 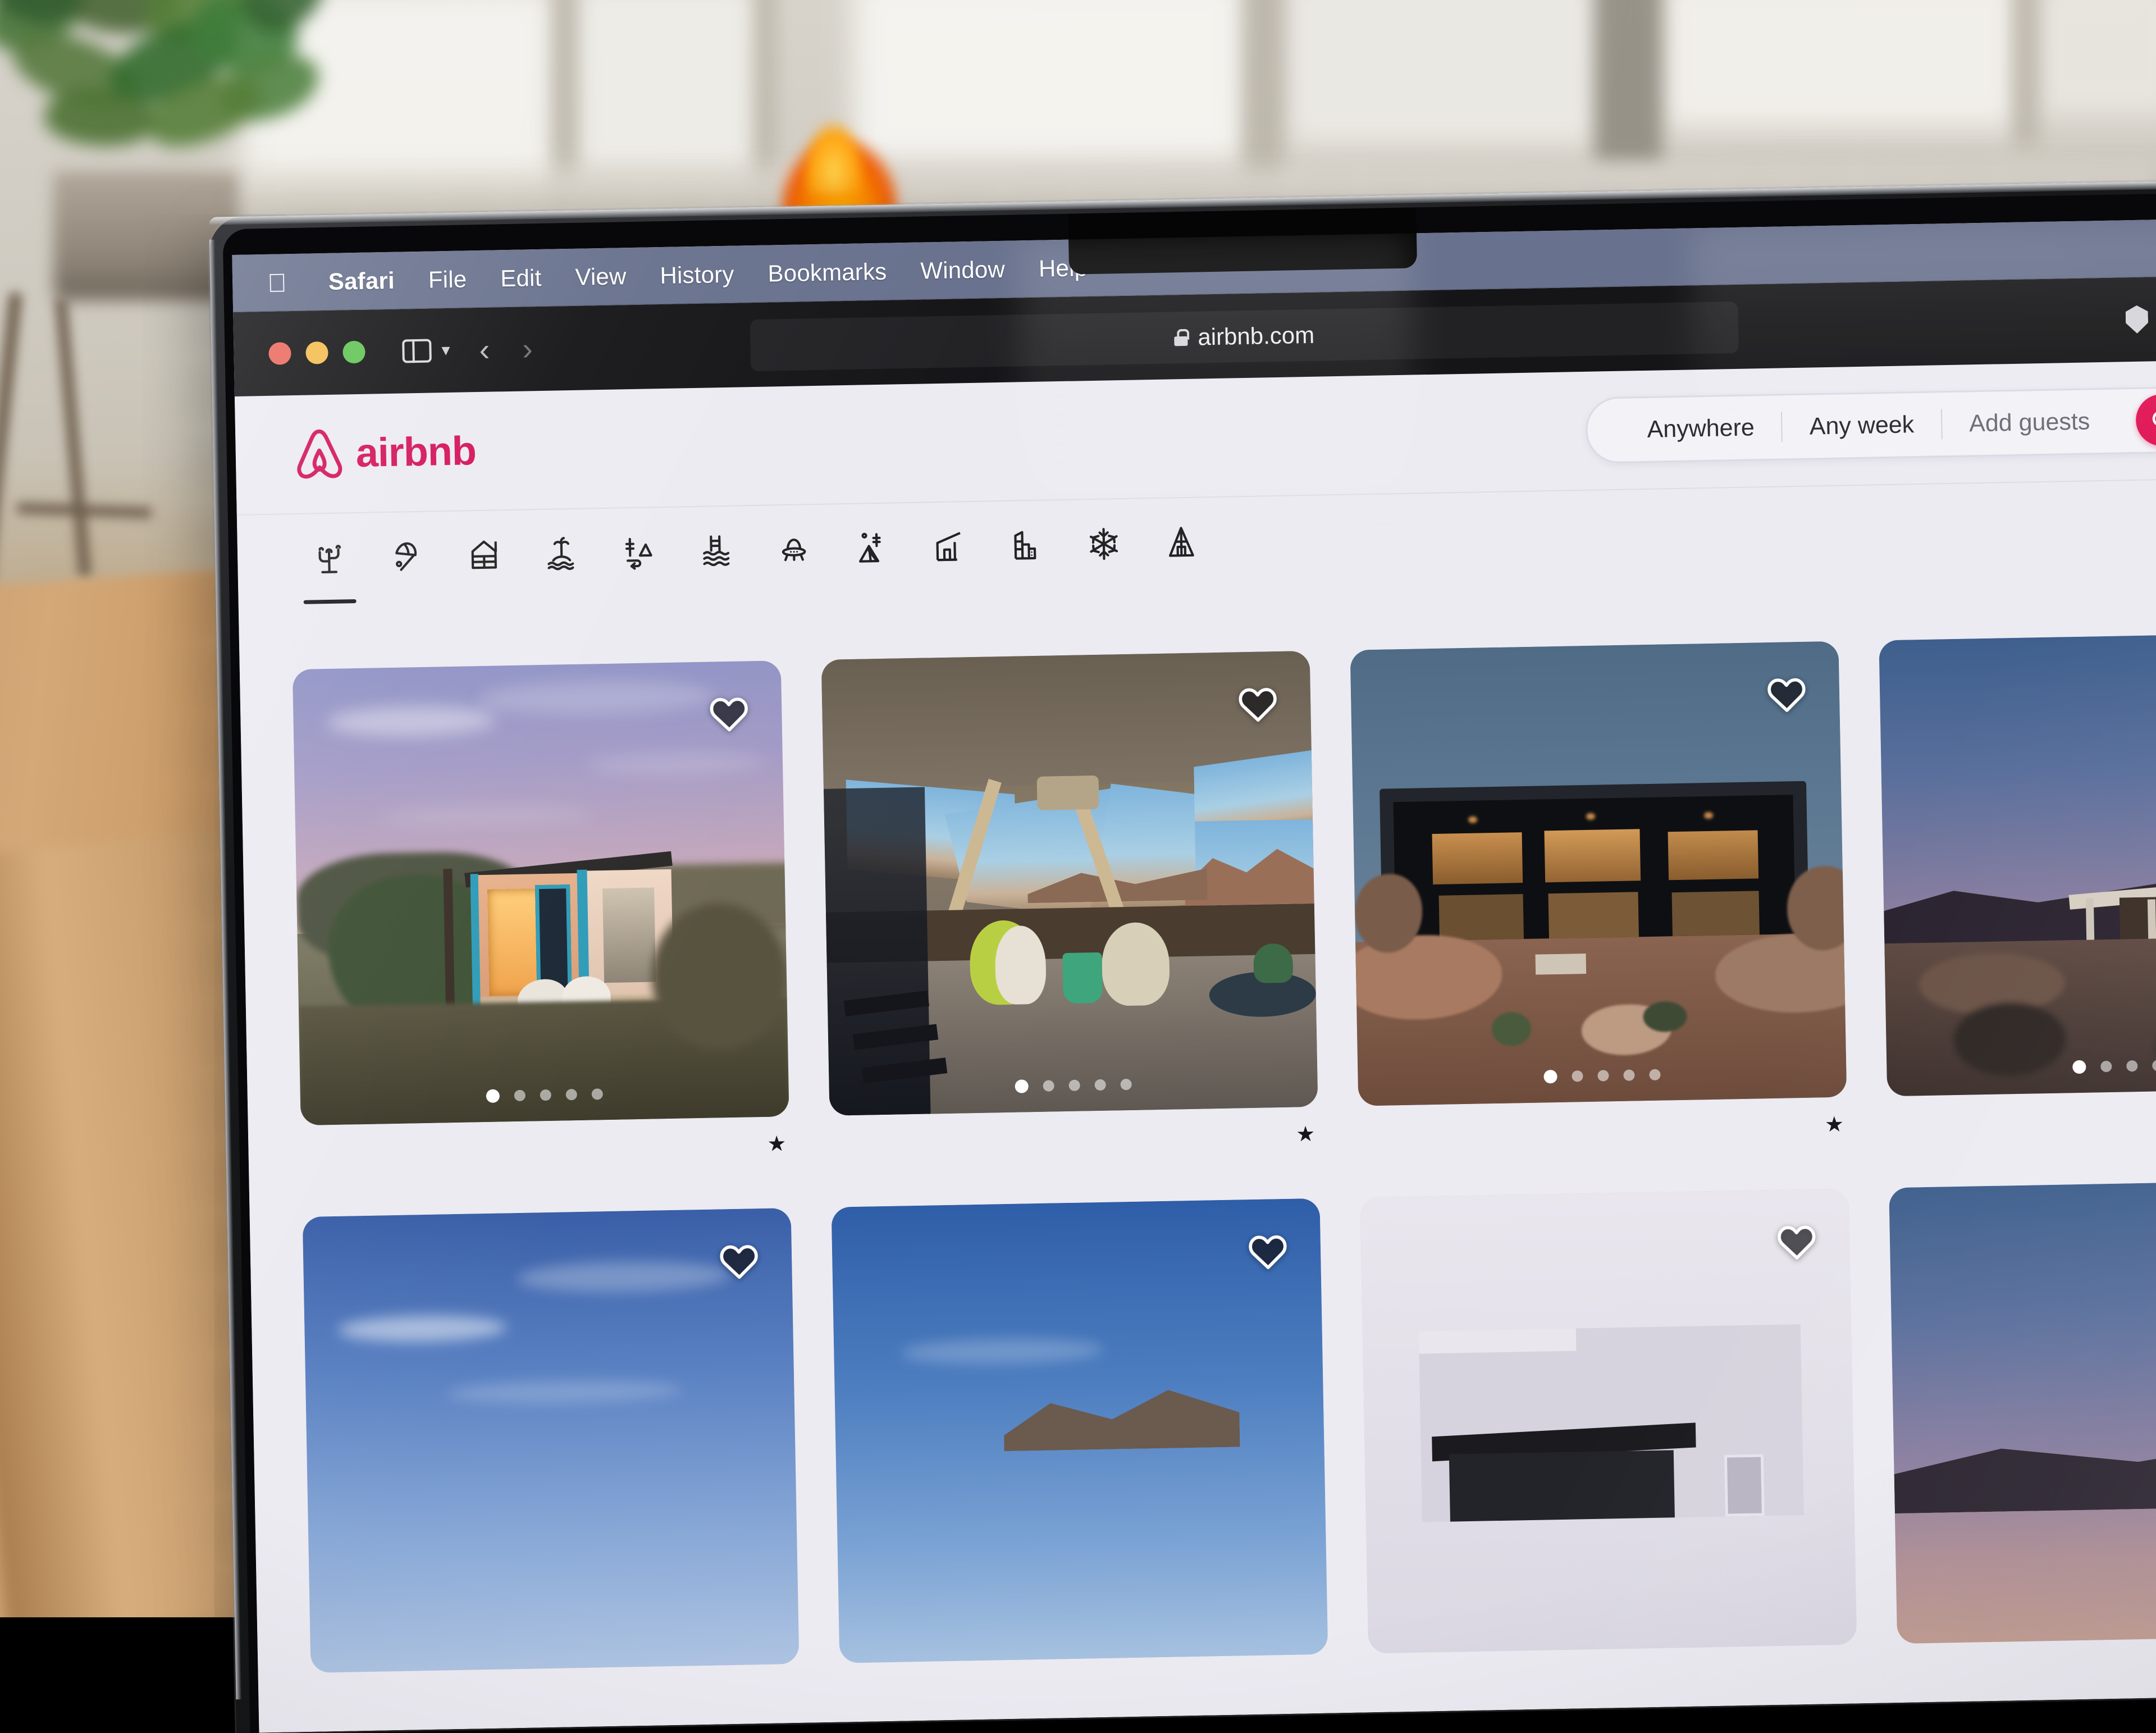 I want to click on sidebar-toggle-button: ▾, so click(x=426, y=351).